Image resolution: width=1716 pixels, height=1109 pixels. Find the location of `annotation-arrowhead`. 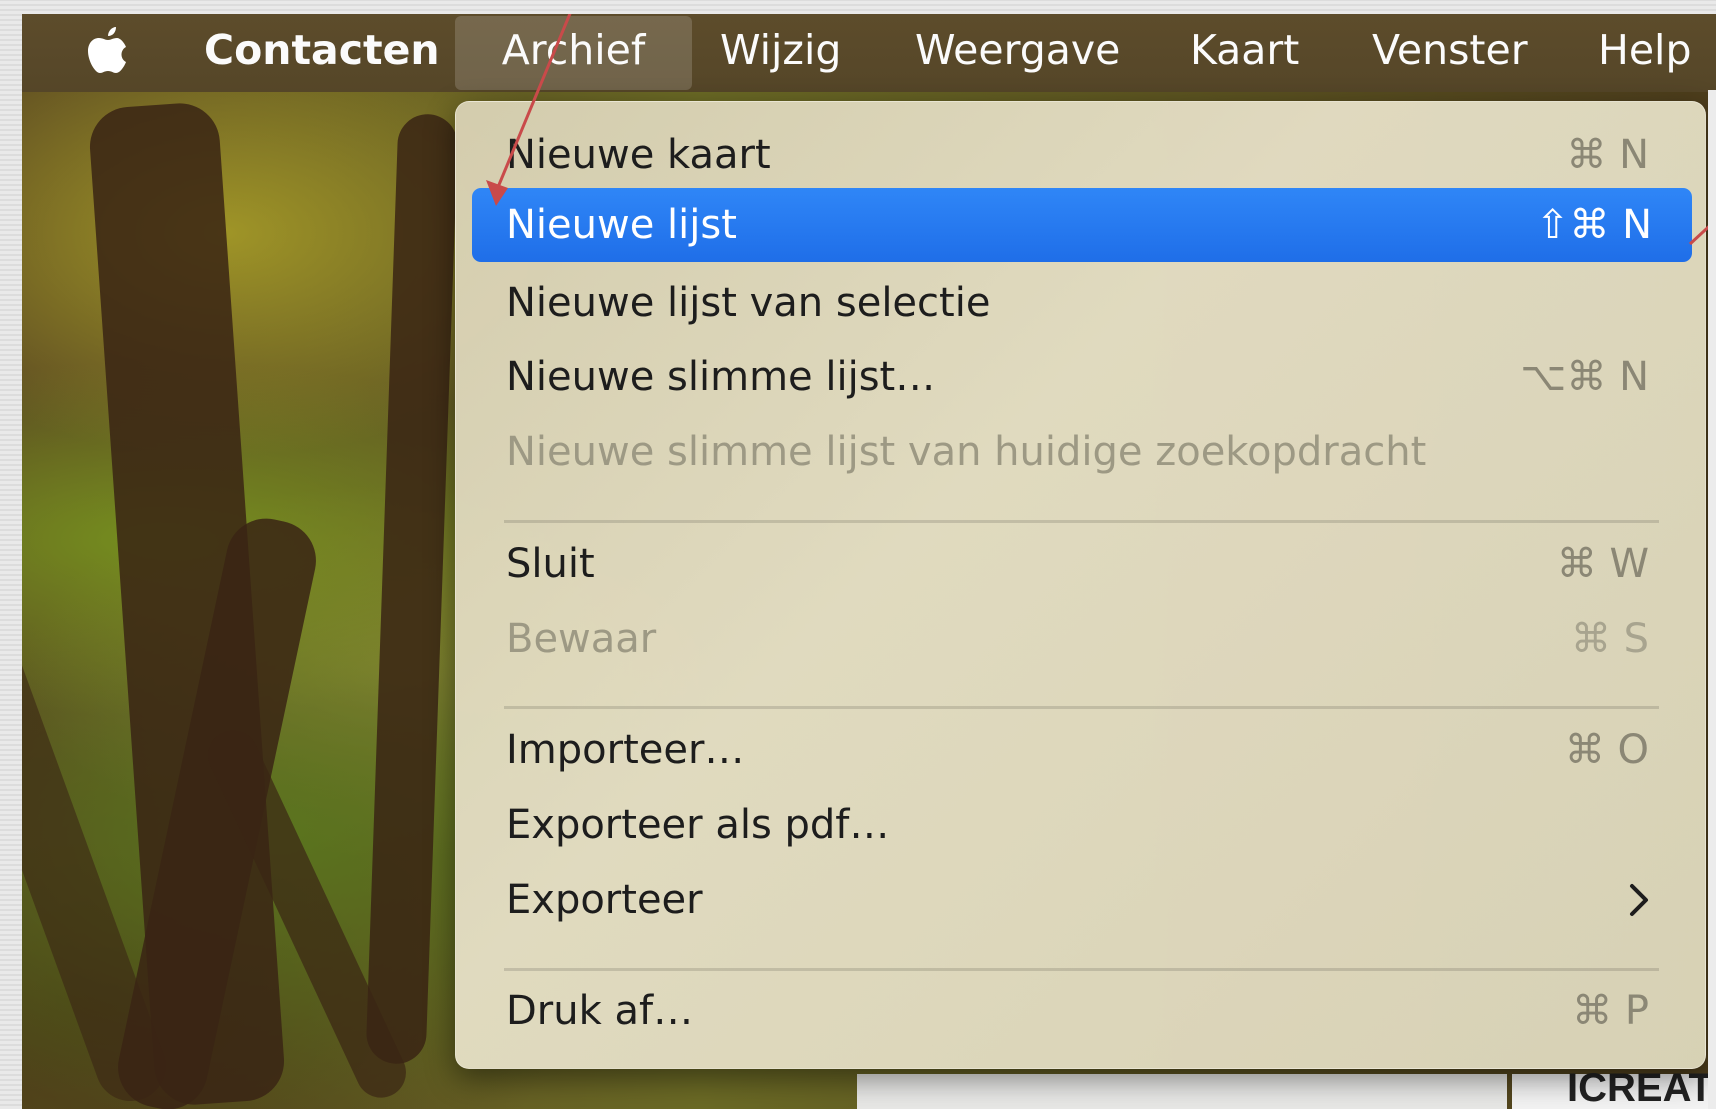

annotation-arrowhead is located at coordinates (497, 193).